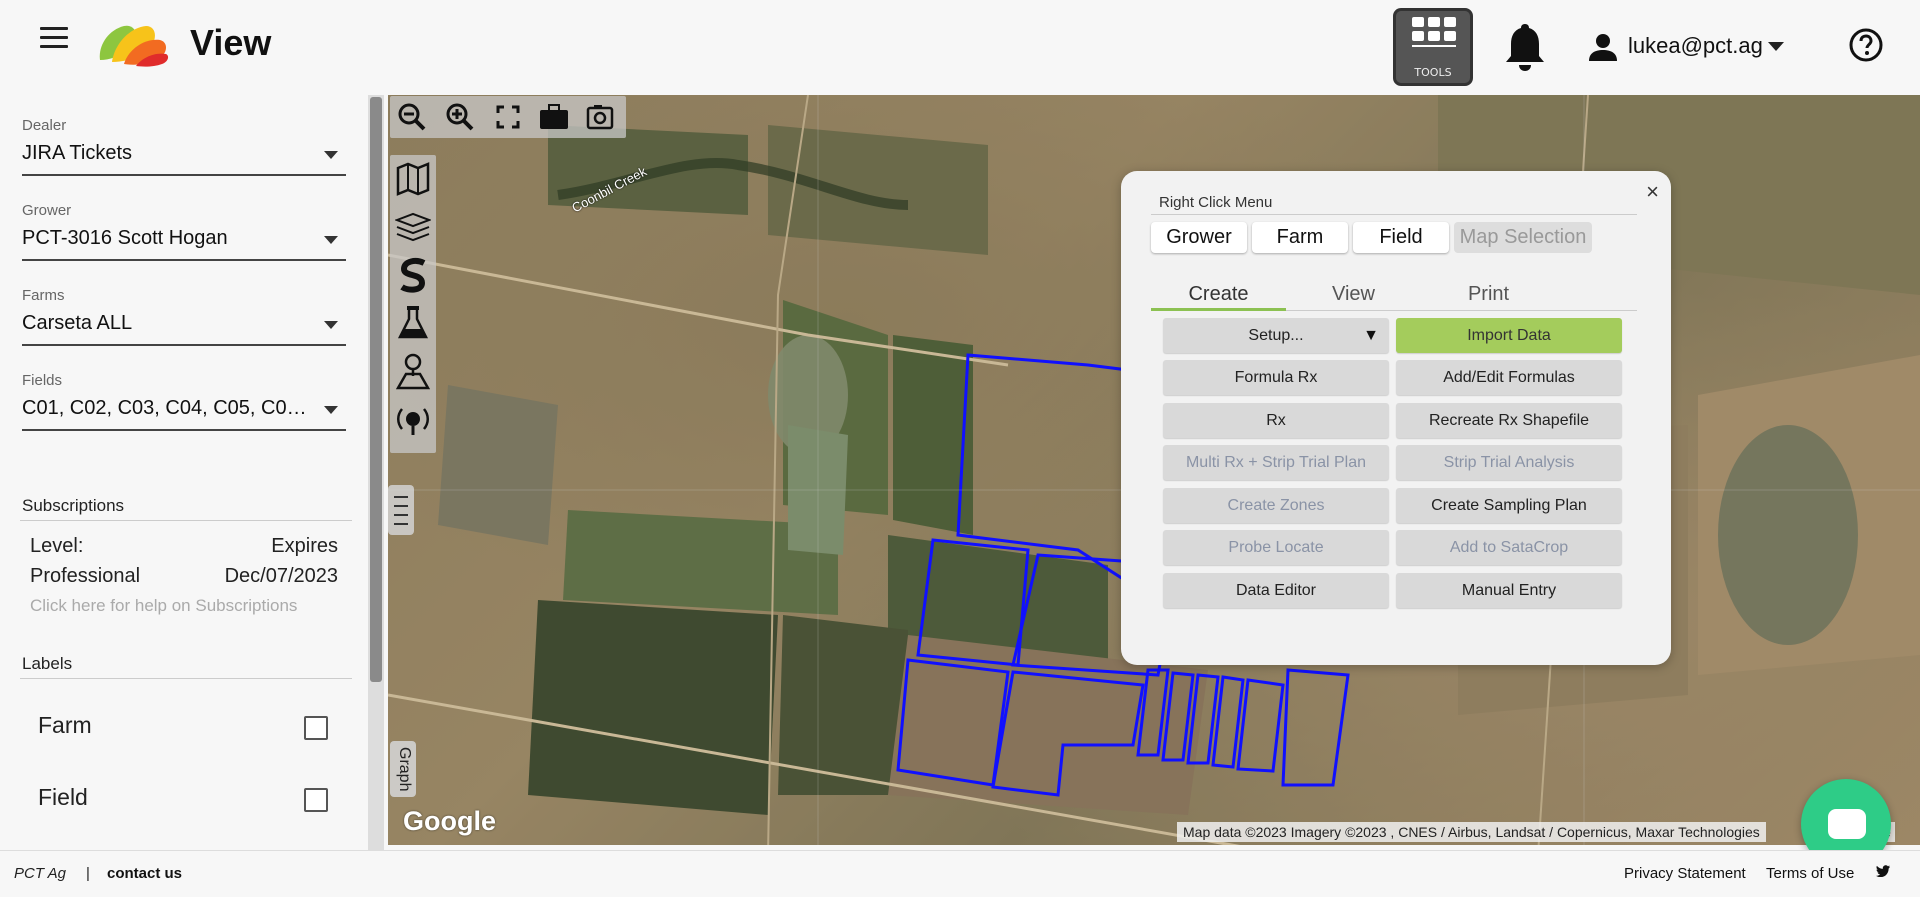 The image size is (1920, 897). What do you see at coordinates (413, 323) in the screenshot?
I see `lab-flask-icon` at bounding box center [413, 323].